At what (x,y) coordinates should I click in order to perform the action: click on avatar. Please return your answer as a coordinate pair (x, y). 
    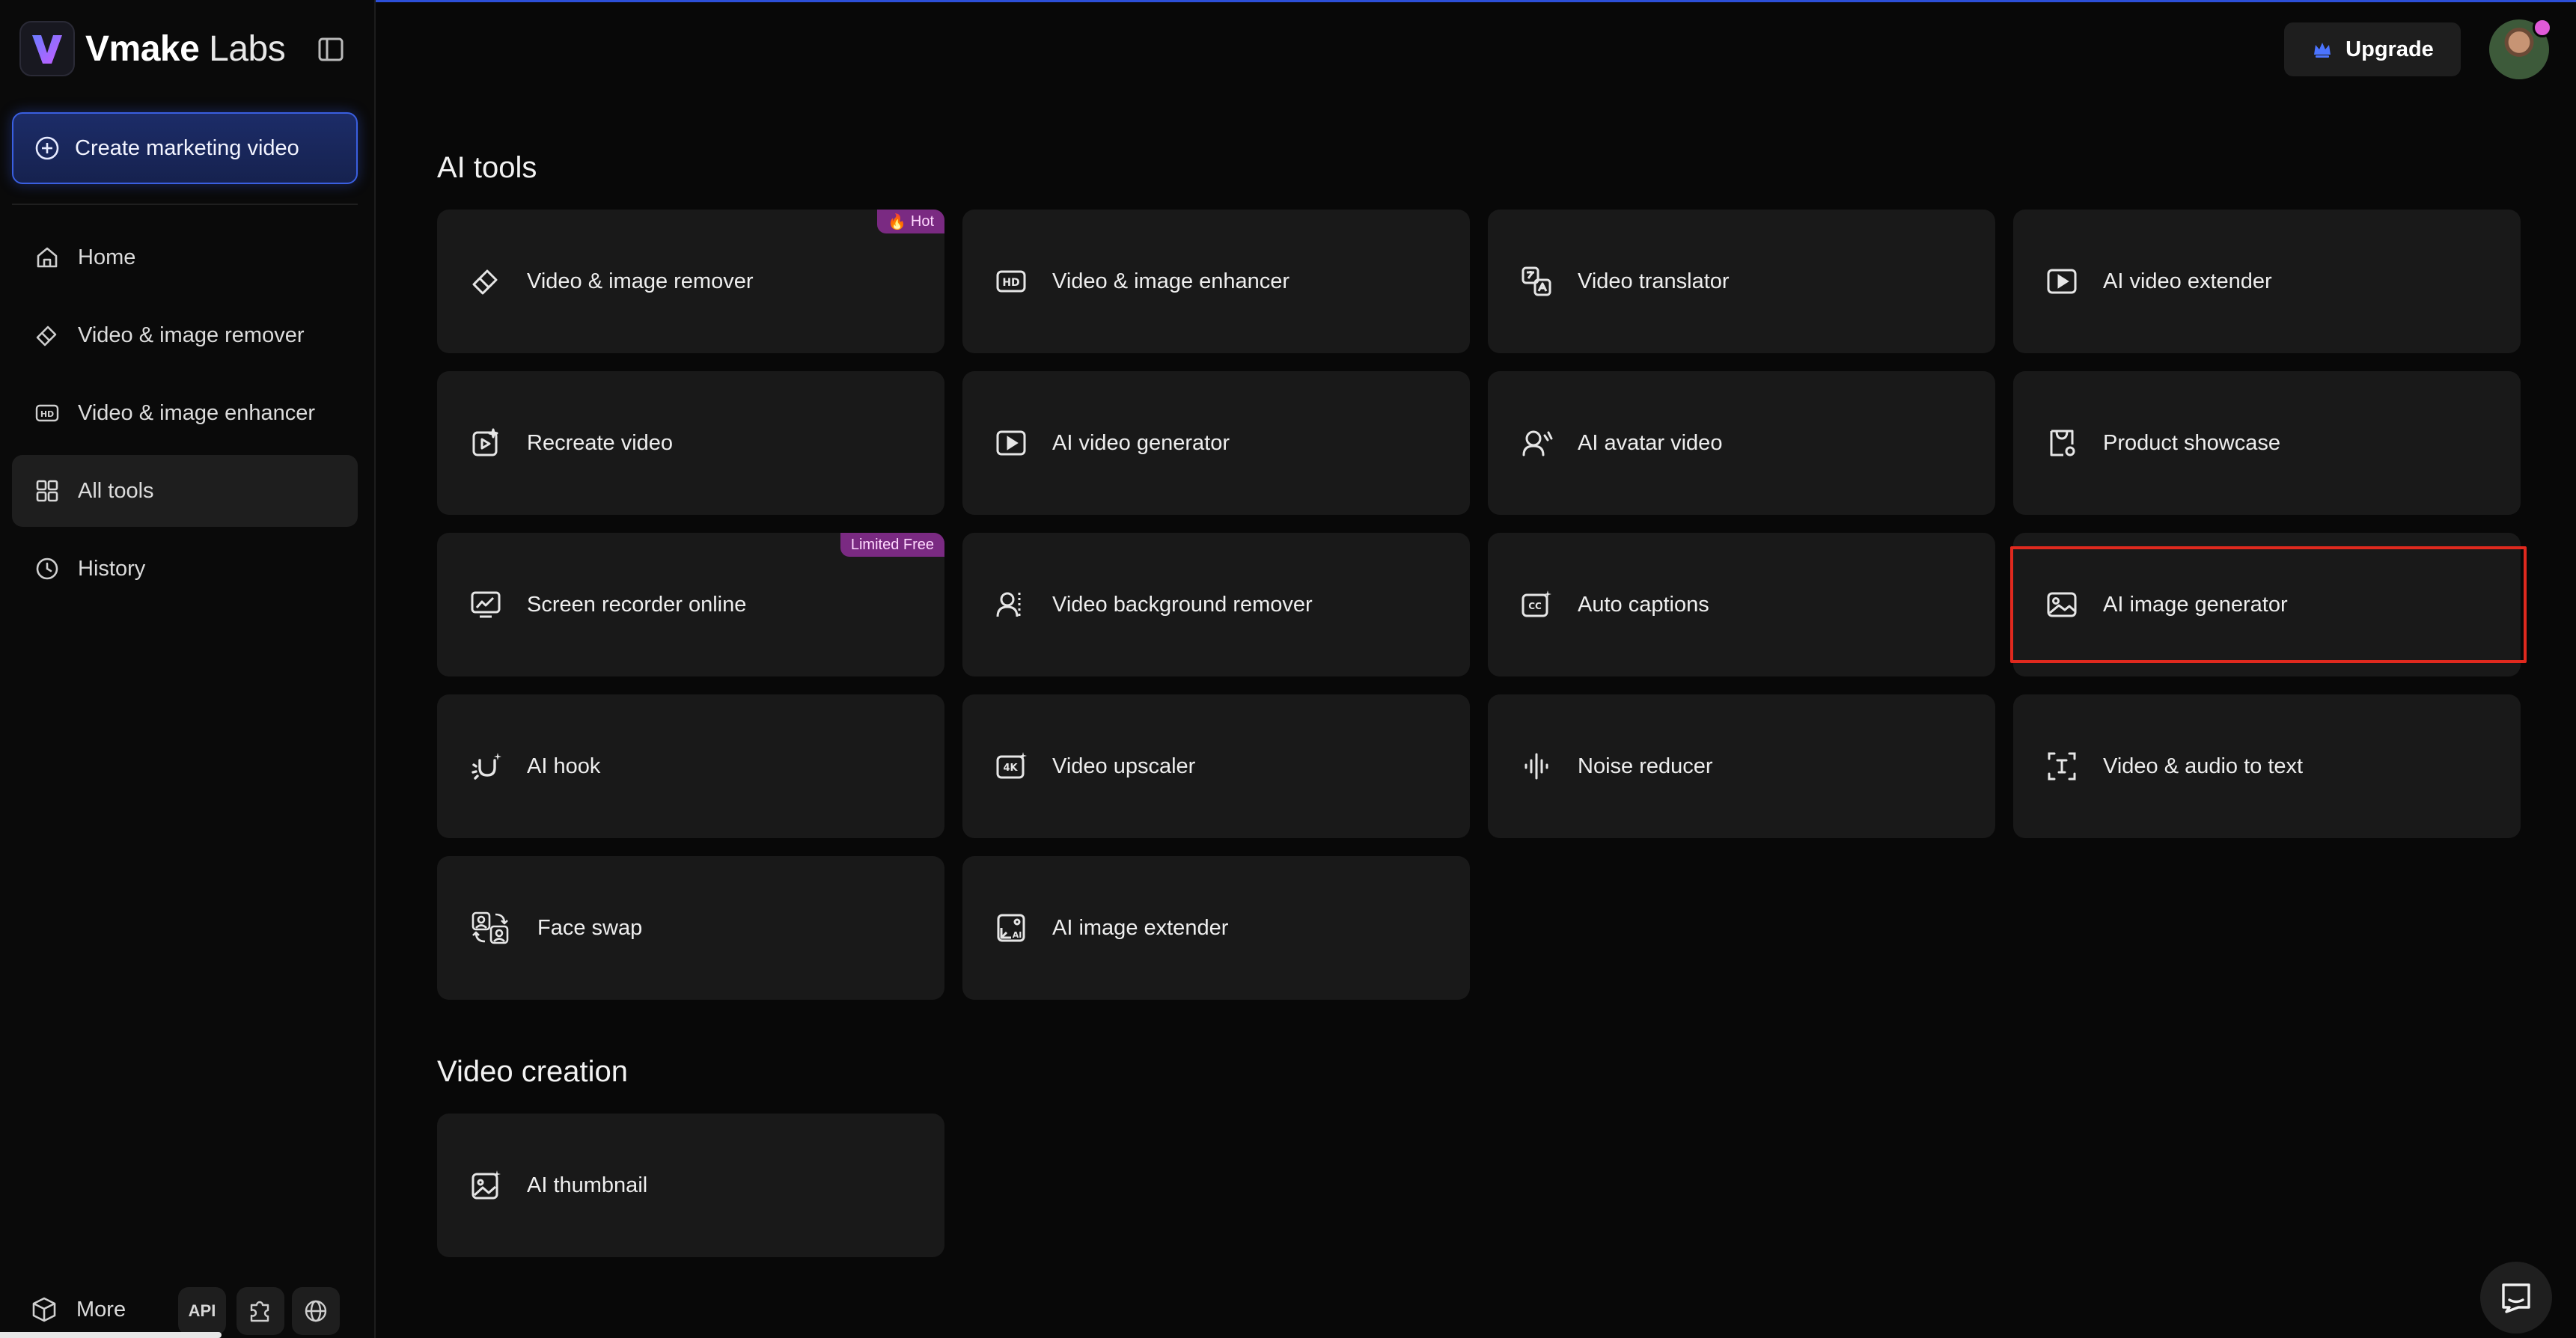
    Looking at the image, I should click on (2520, 48).